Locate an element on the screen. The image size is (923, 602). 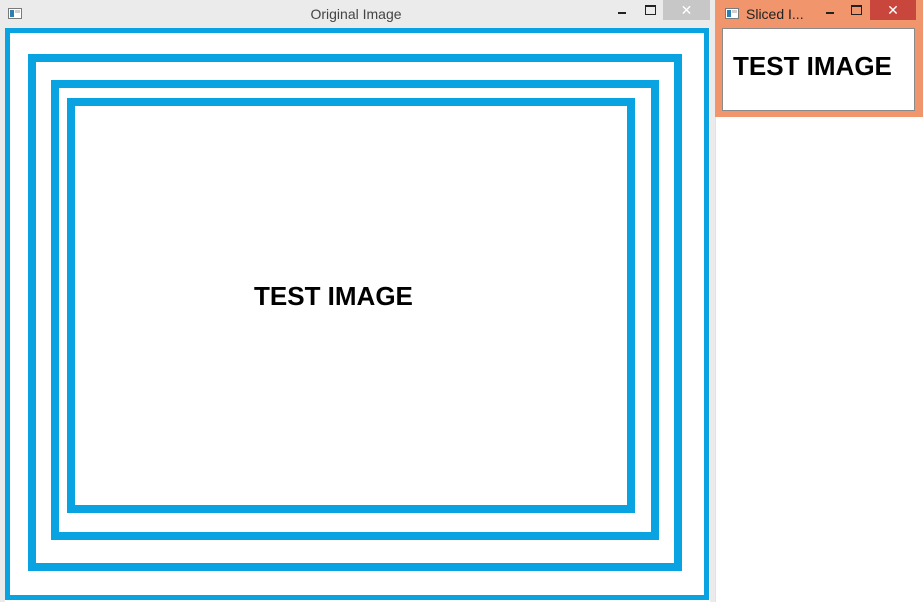
original-image-text: TEST IMAGE is located at coordinates (333, 296).